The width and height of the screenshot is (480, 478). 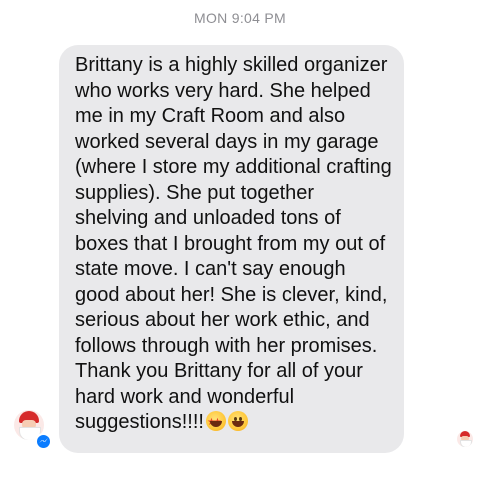 I want to click on read-receipt-avatar-santa-icon, so click(x=465, y=439).